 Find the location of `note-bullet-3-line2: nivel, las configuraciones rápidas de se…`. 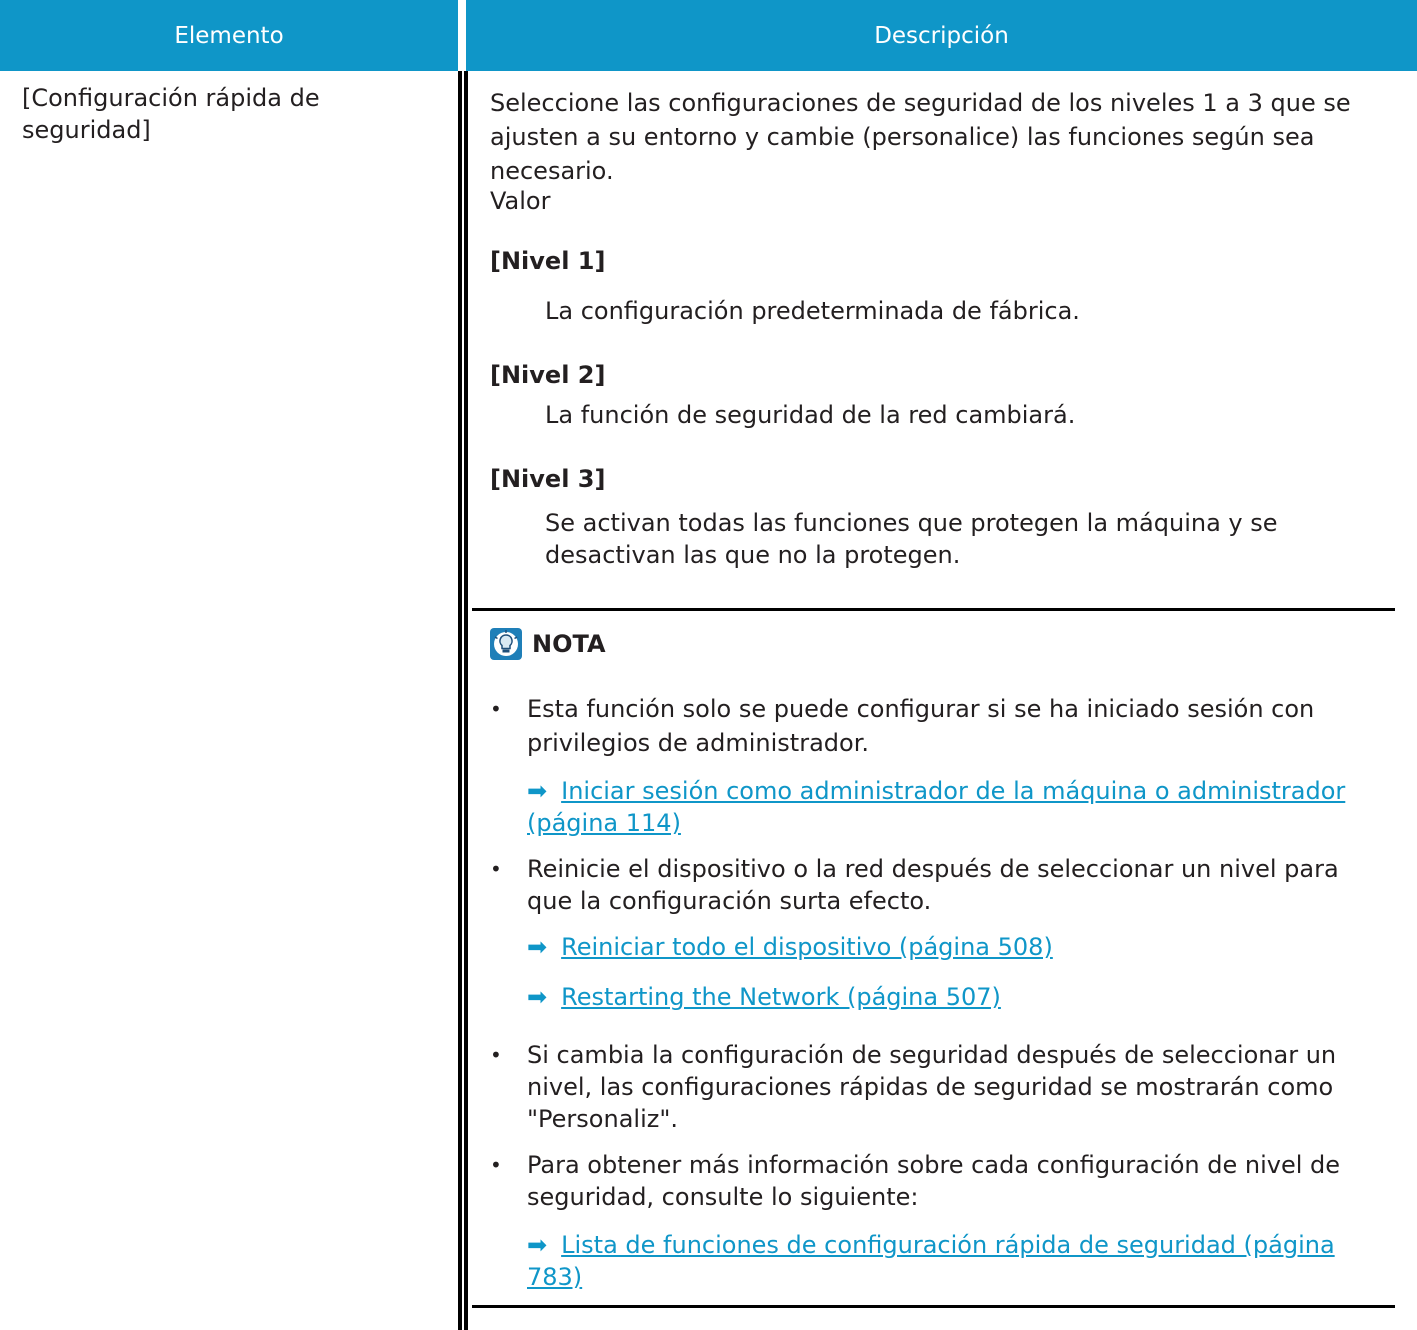

note-bullet-3-line2: nivel, las configuraciones rápidas de se… is located at coordinates (930, 1087).